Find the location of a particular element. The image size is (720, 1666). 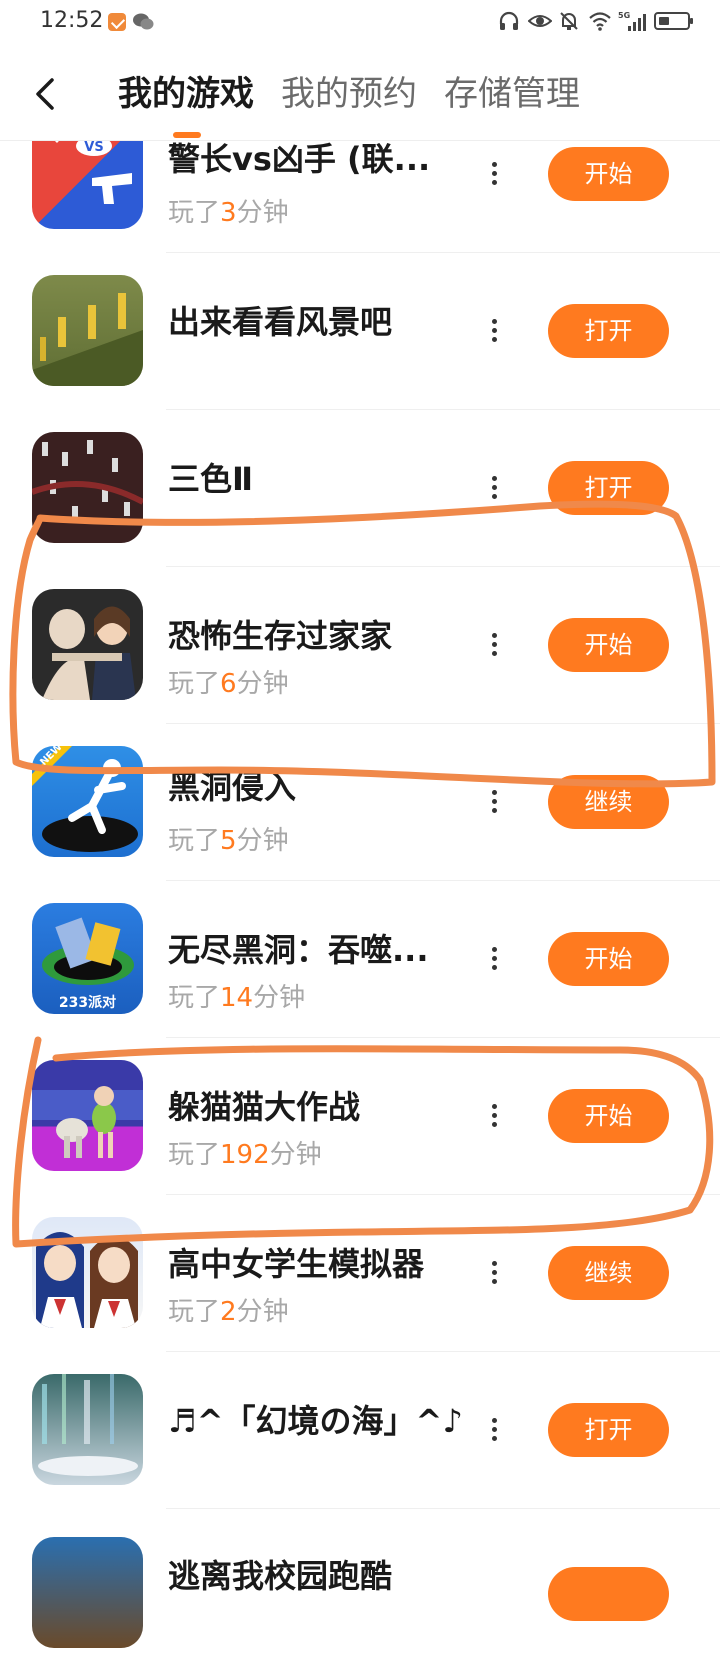

play-time: 玩了3分钟 is located at coordinates (228, 213).